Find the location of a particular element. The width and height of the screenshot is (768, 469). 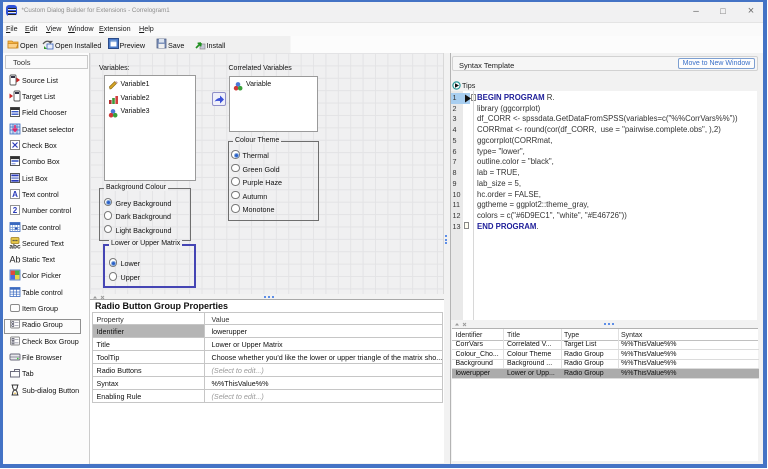

svg-text: abc is located at coordinates (15, 246).